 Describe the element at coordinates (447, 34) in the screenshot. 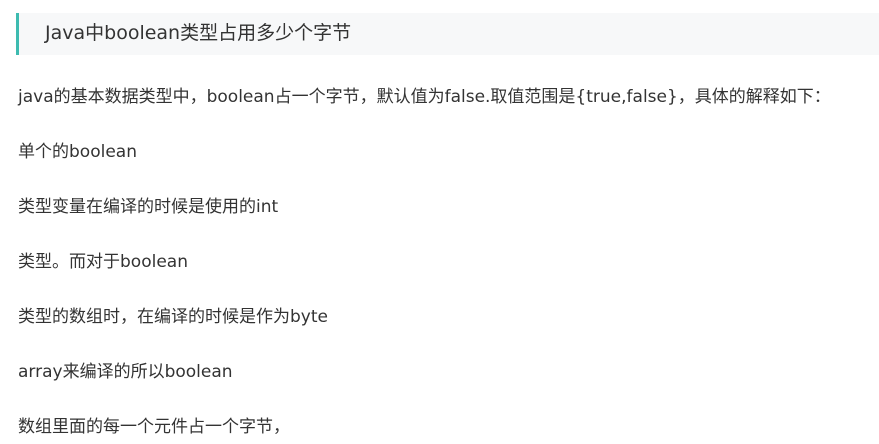

I see `section-heading: Java中boolean类型占用多少个字节` at that location.